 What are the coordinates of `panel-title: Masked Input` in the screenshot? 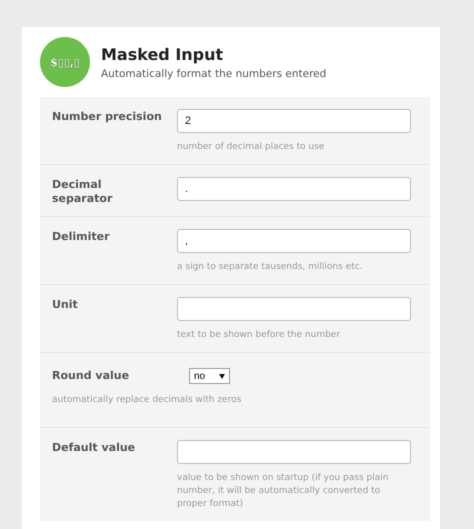 It's located at (162, 54).